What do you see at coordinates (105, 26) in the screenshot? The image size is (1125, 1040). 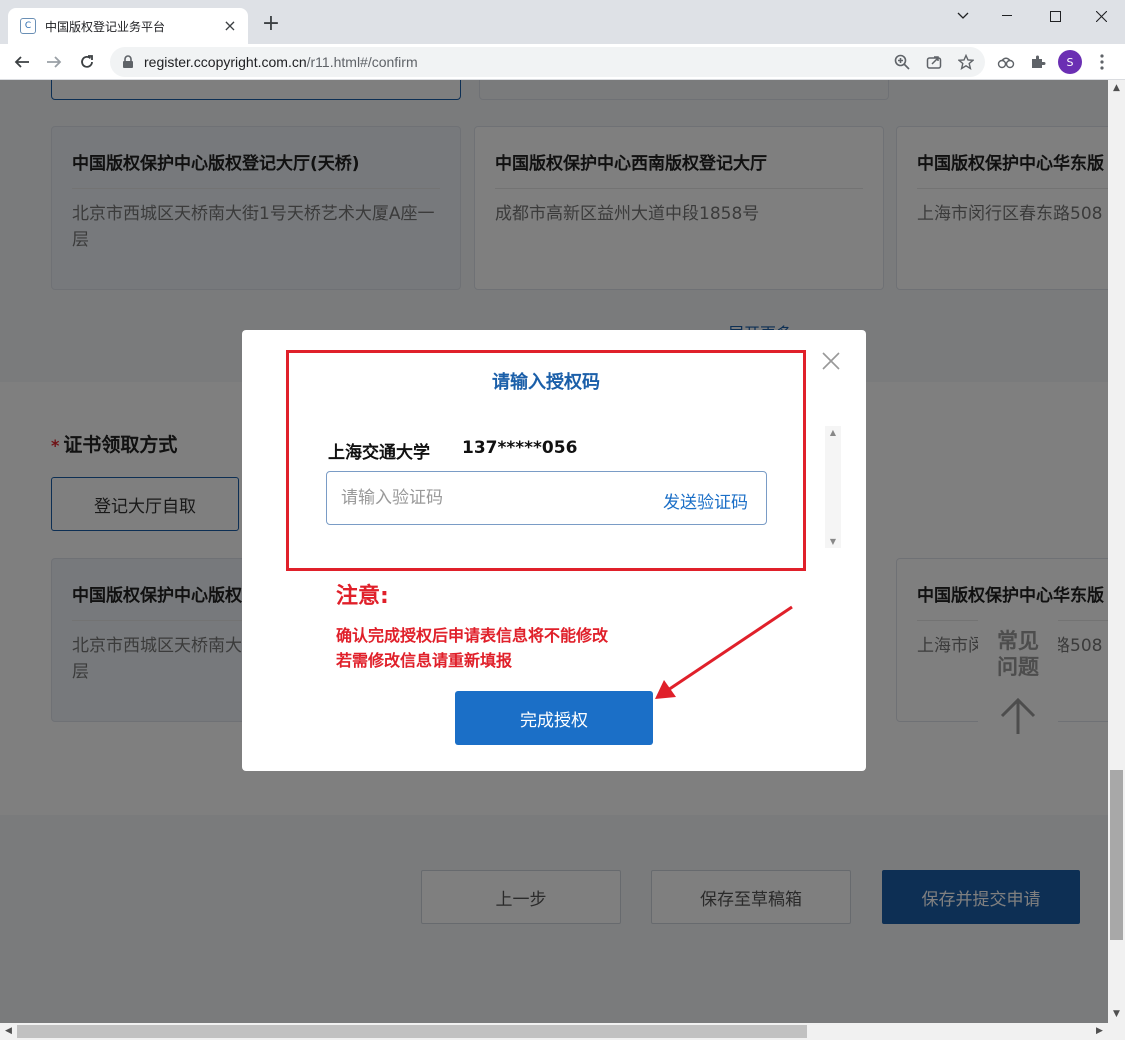 I see `tab-title: 中国版权登记业务平台` at bounding box center [105, 26].